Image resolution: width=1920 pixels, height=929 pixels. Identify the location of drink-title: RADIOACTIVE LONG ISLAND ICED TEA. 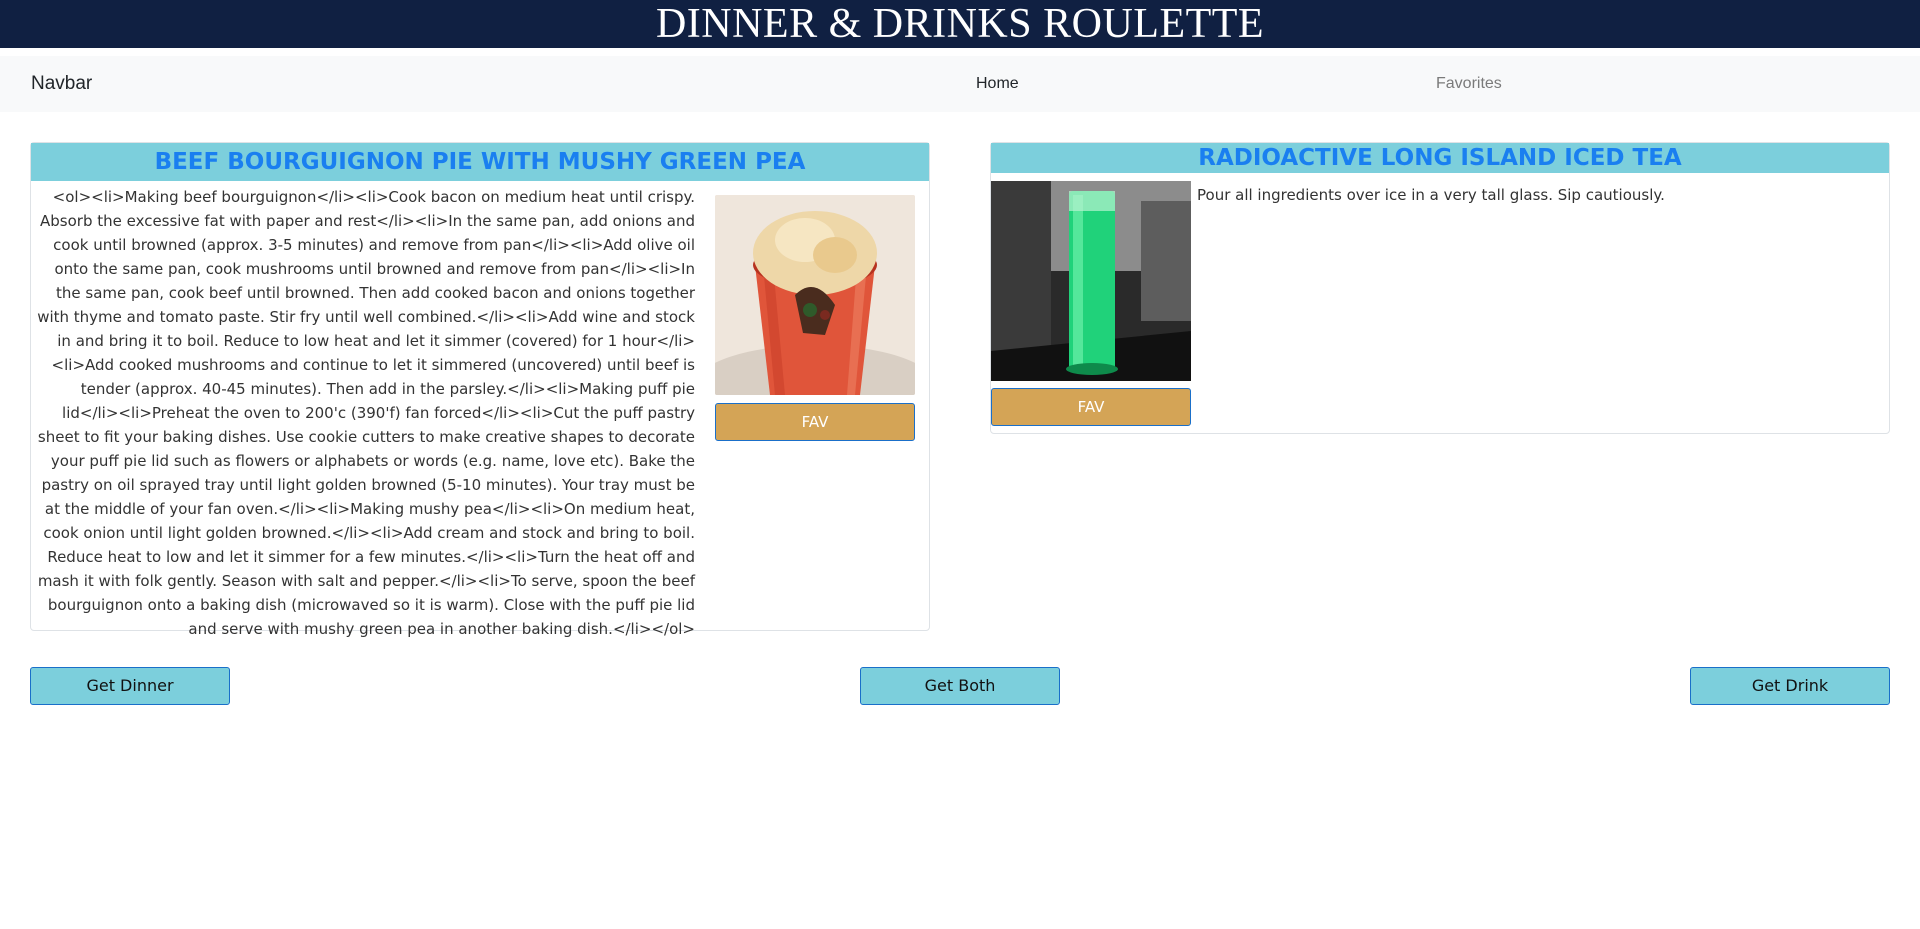
(1440, 158).